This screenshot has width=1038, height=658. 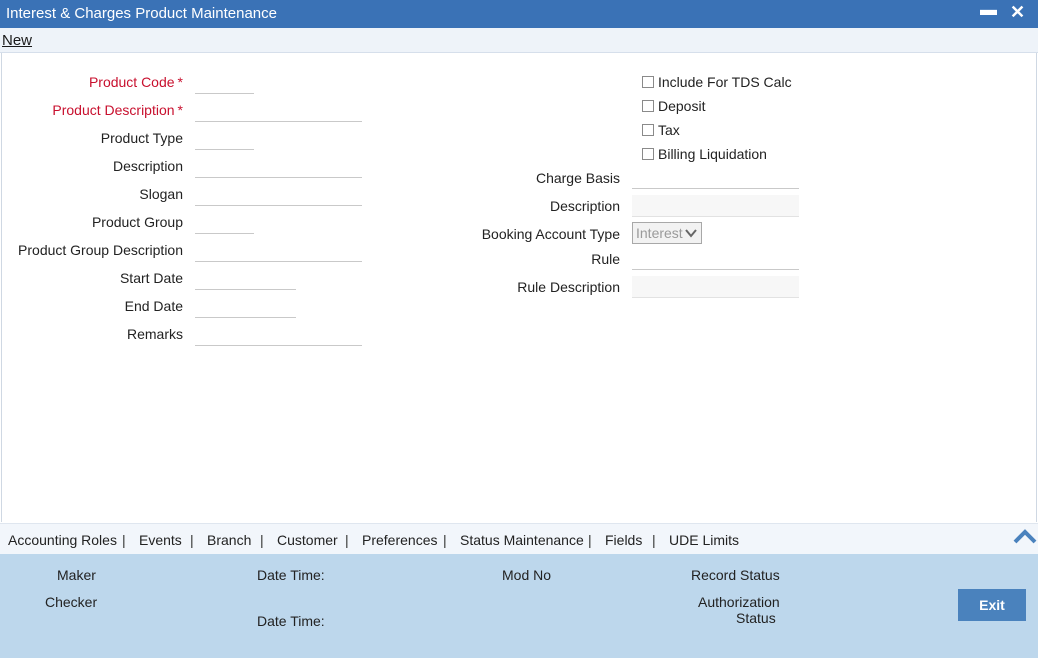 What do you see at coordinates (137, 222) in the screenshot?
I see `product-group-label: Product Group` at bounding box center [137, 222].